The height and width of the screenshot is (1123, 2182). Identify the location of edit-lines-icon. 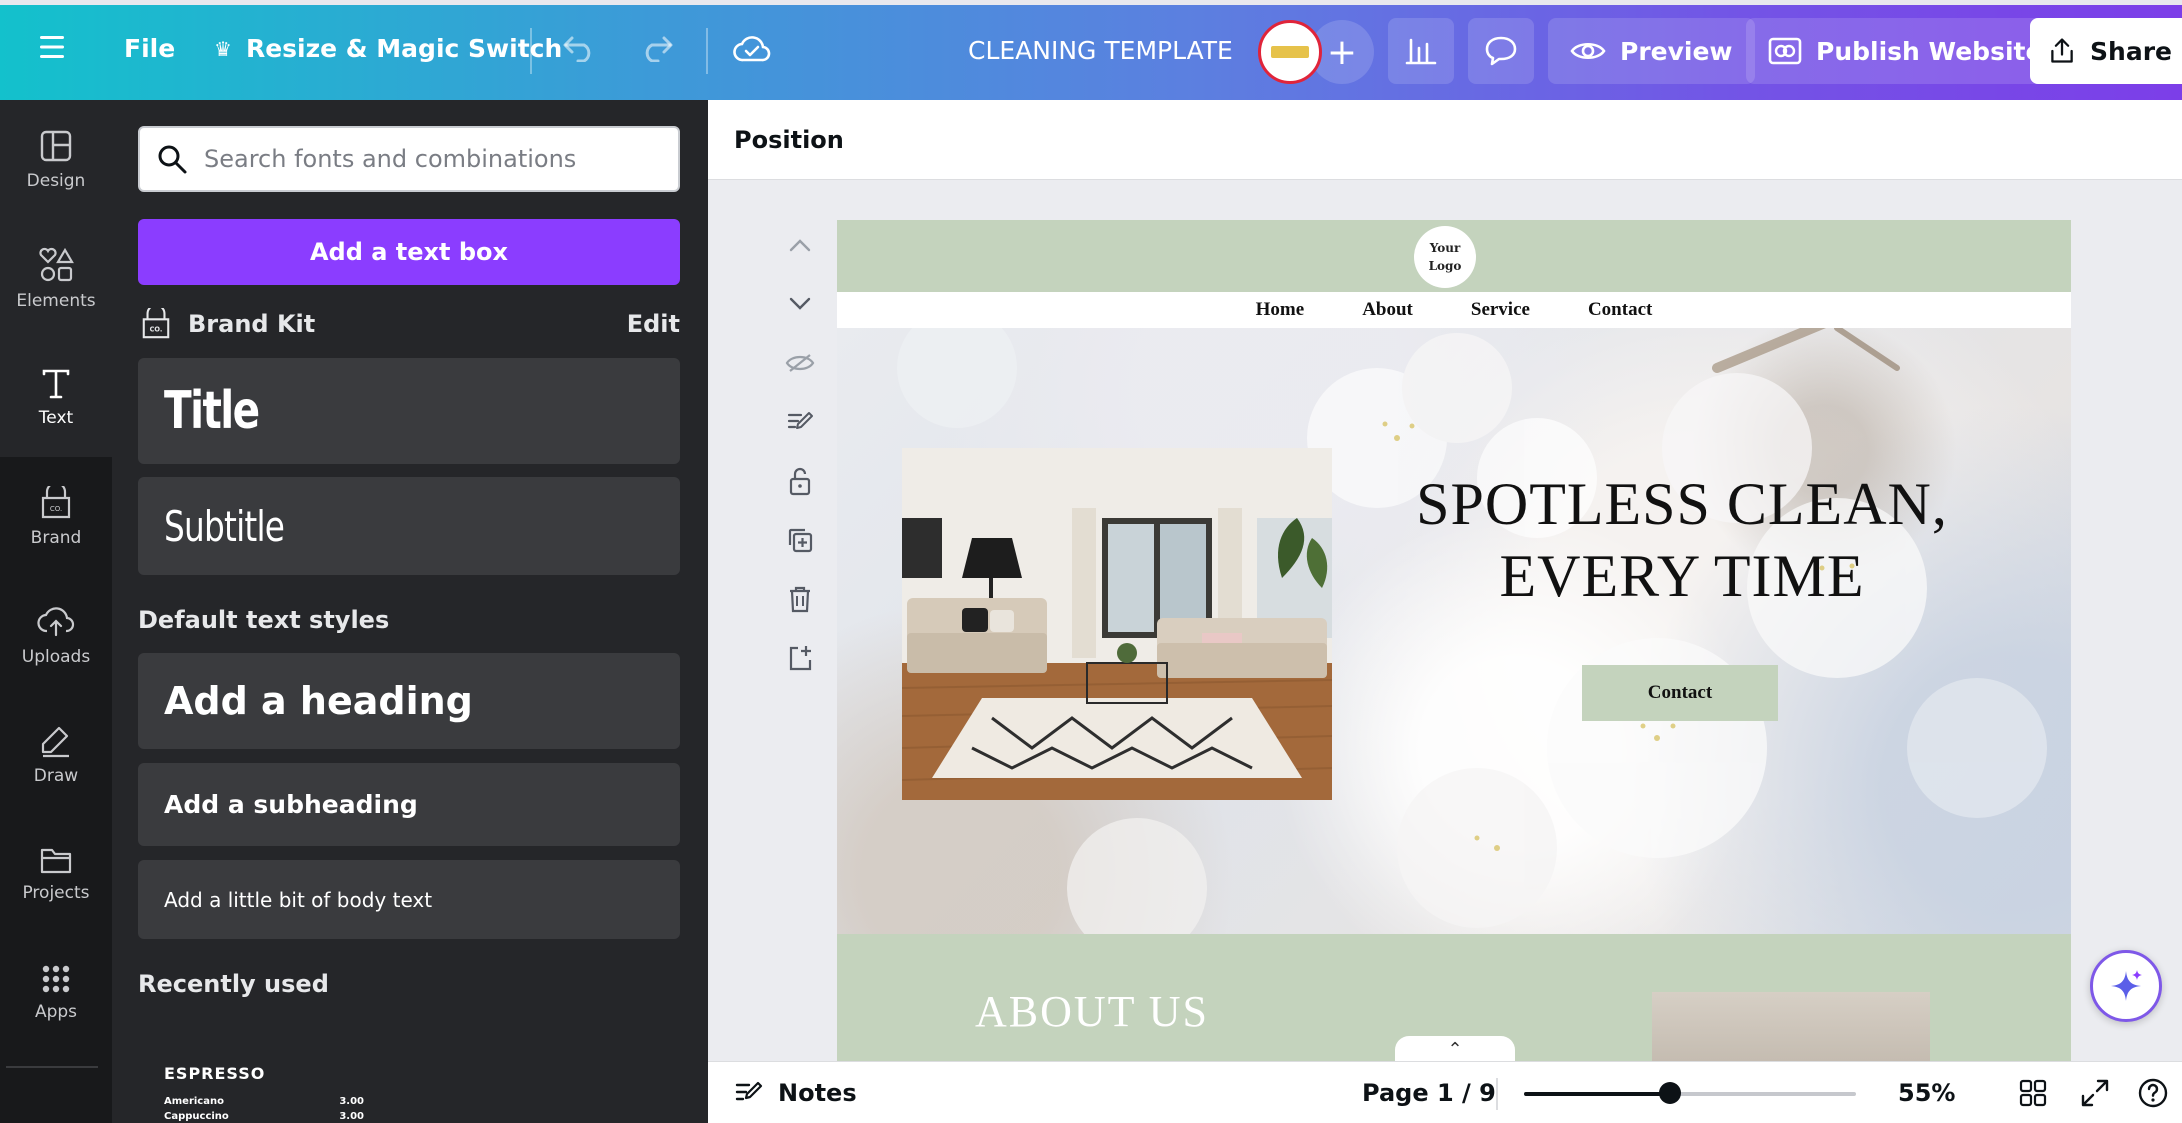
(800, 420).